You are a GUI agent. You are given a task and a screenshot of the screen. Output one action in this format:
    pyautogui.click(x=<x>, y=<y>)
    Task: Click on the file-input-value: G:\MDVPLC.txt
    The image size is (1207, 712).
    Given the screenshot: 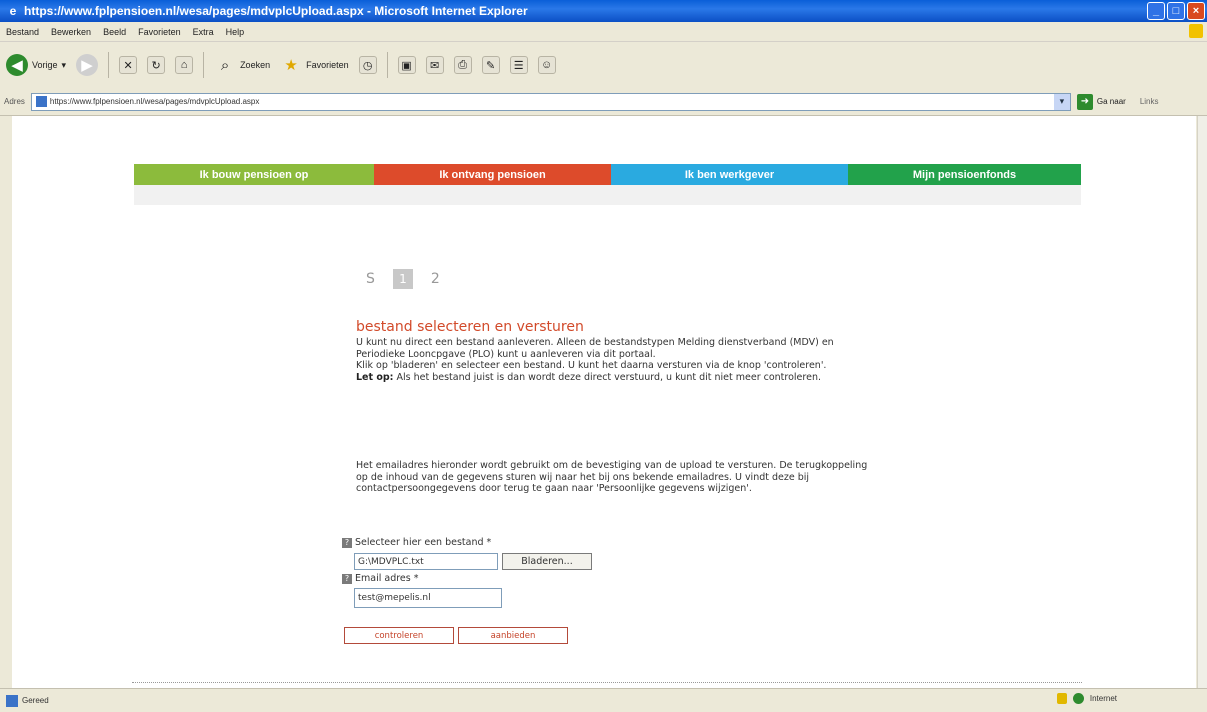 What is the action you would take?
    pyautogui.click(x=391, y=561)
    